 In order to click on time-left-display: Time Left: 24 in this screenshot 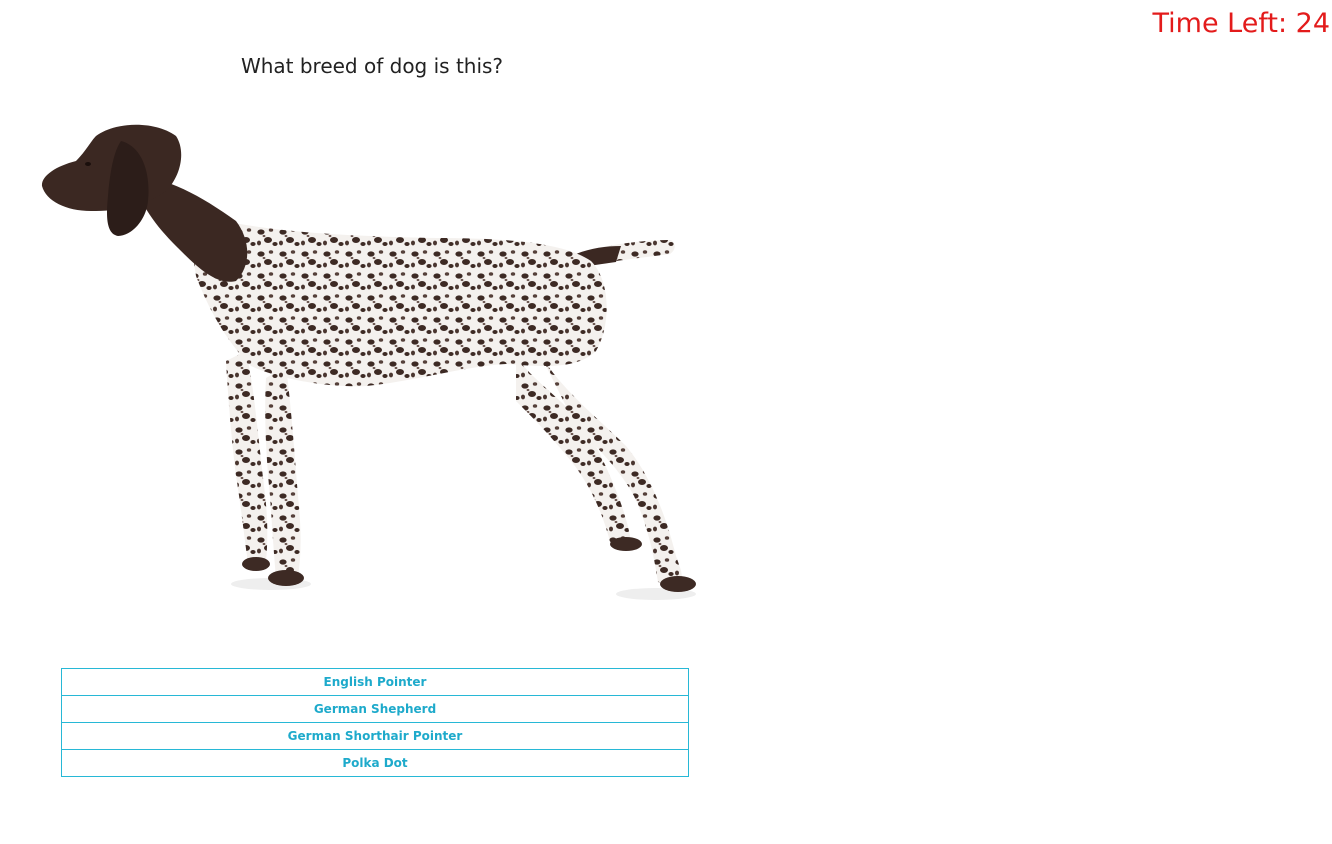, I will do `click(1241, 23)`.